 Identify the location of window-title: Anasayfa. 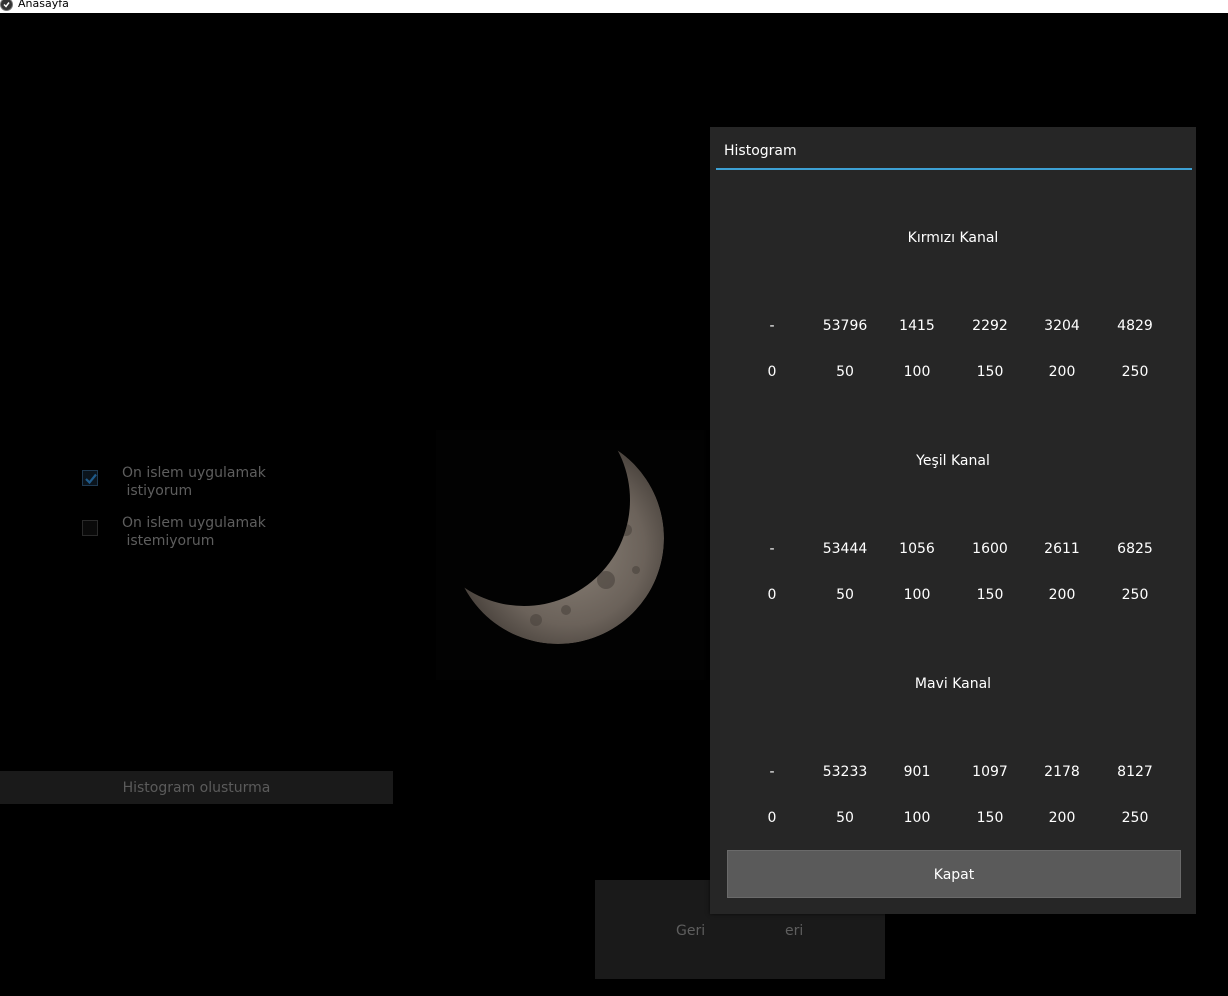
(43, 5).